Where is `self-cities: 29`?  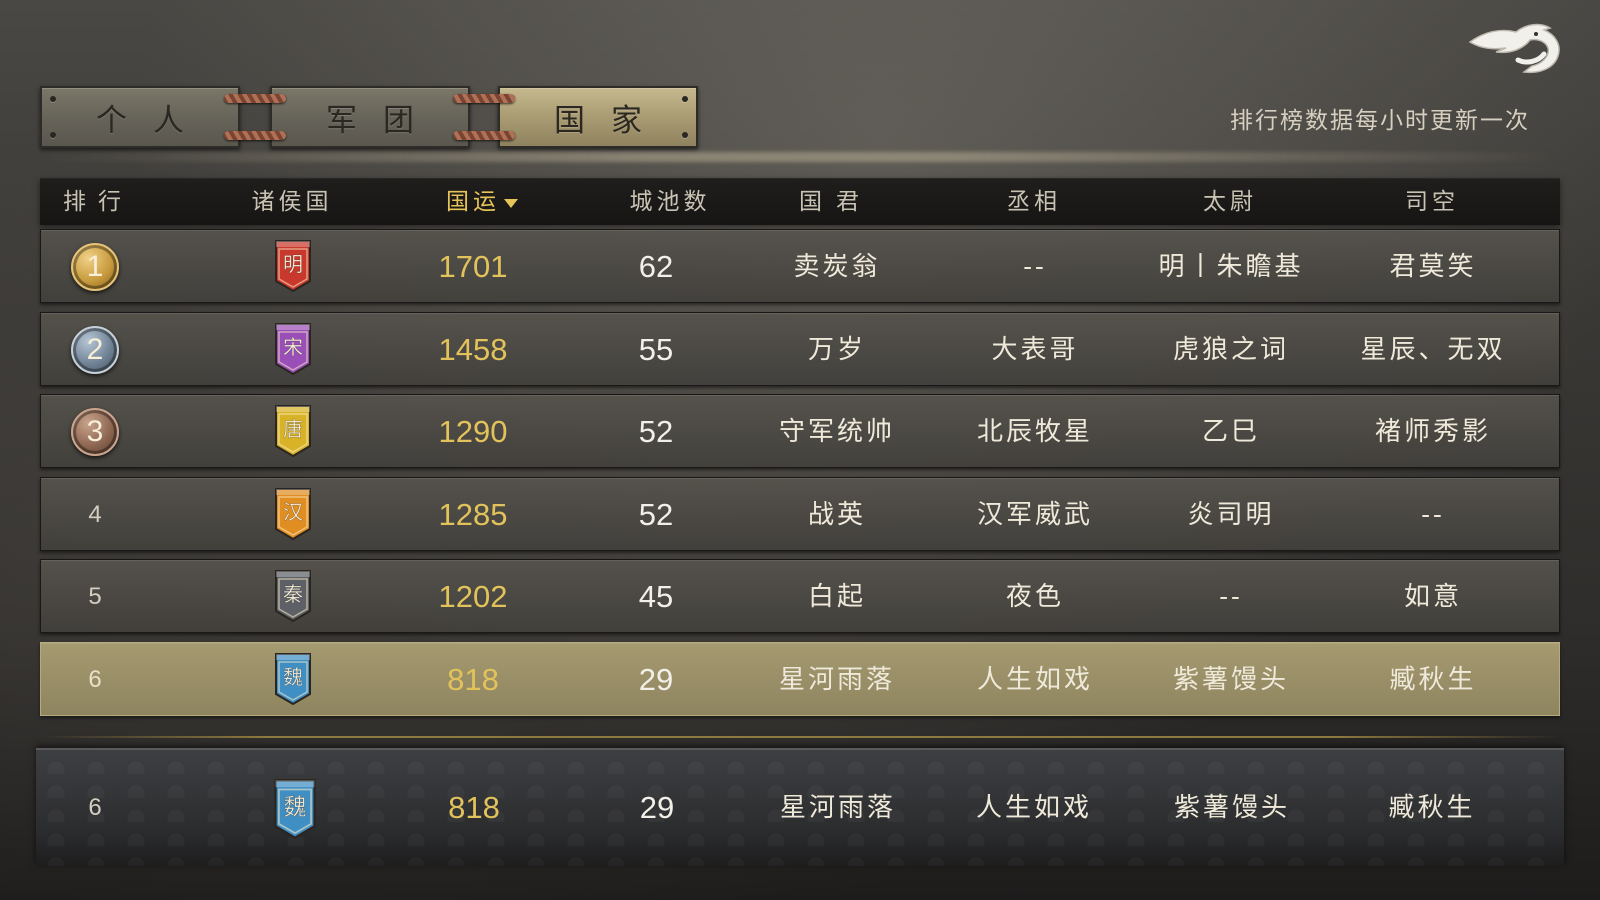 self-cities: 29 is located at coordinates (657, 807).